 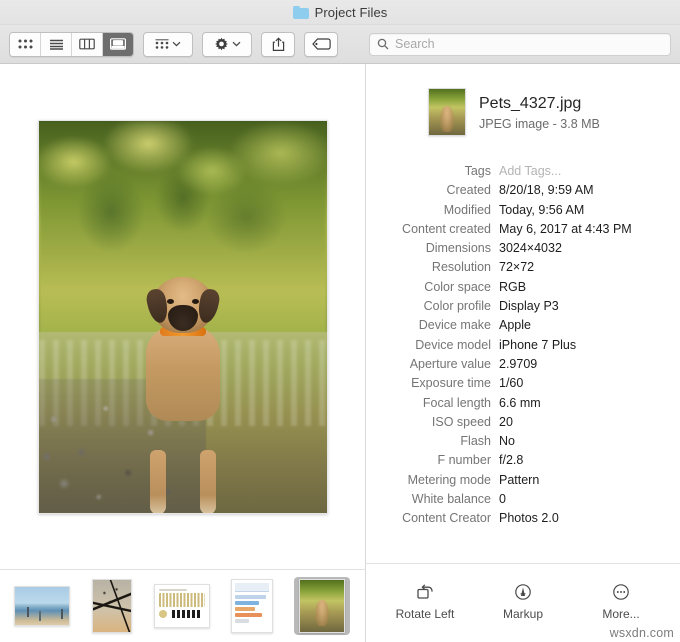 I want to click on metadata-row: Aperture value 2.9709, so click(x=523, y=364).